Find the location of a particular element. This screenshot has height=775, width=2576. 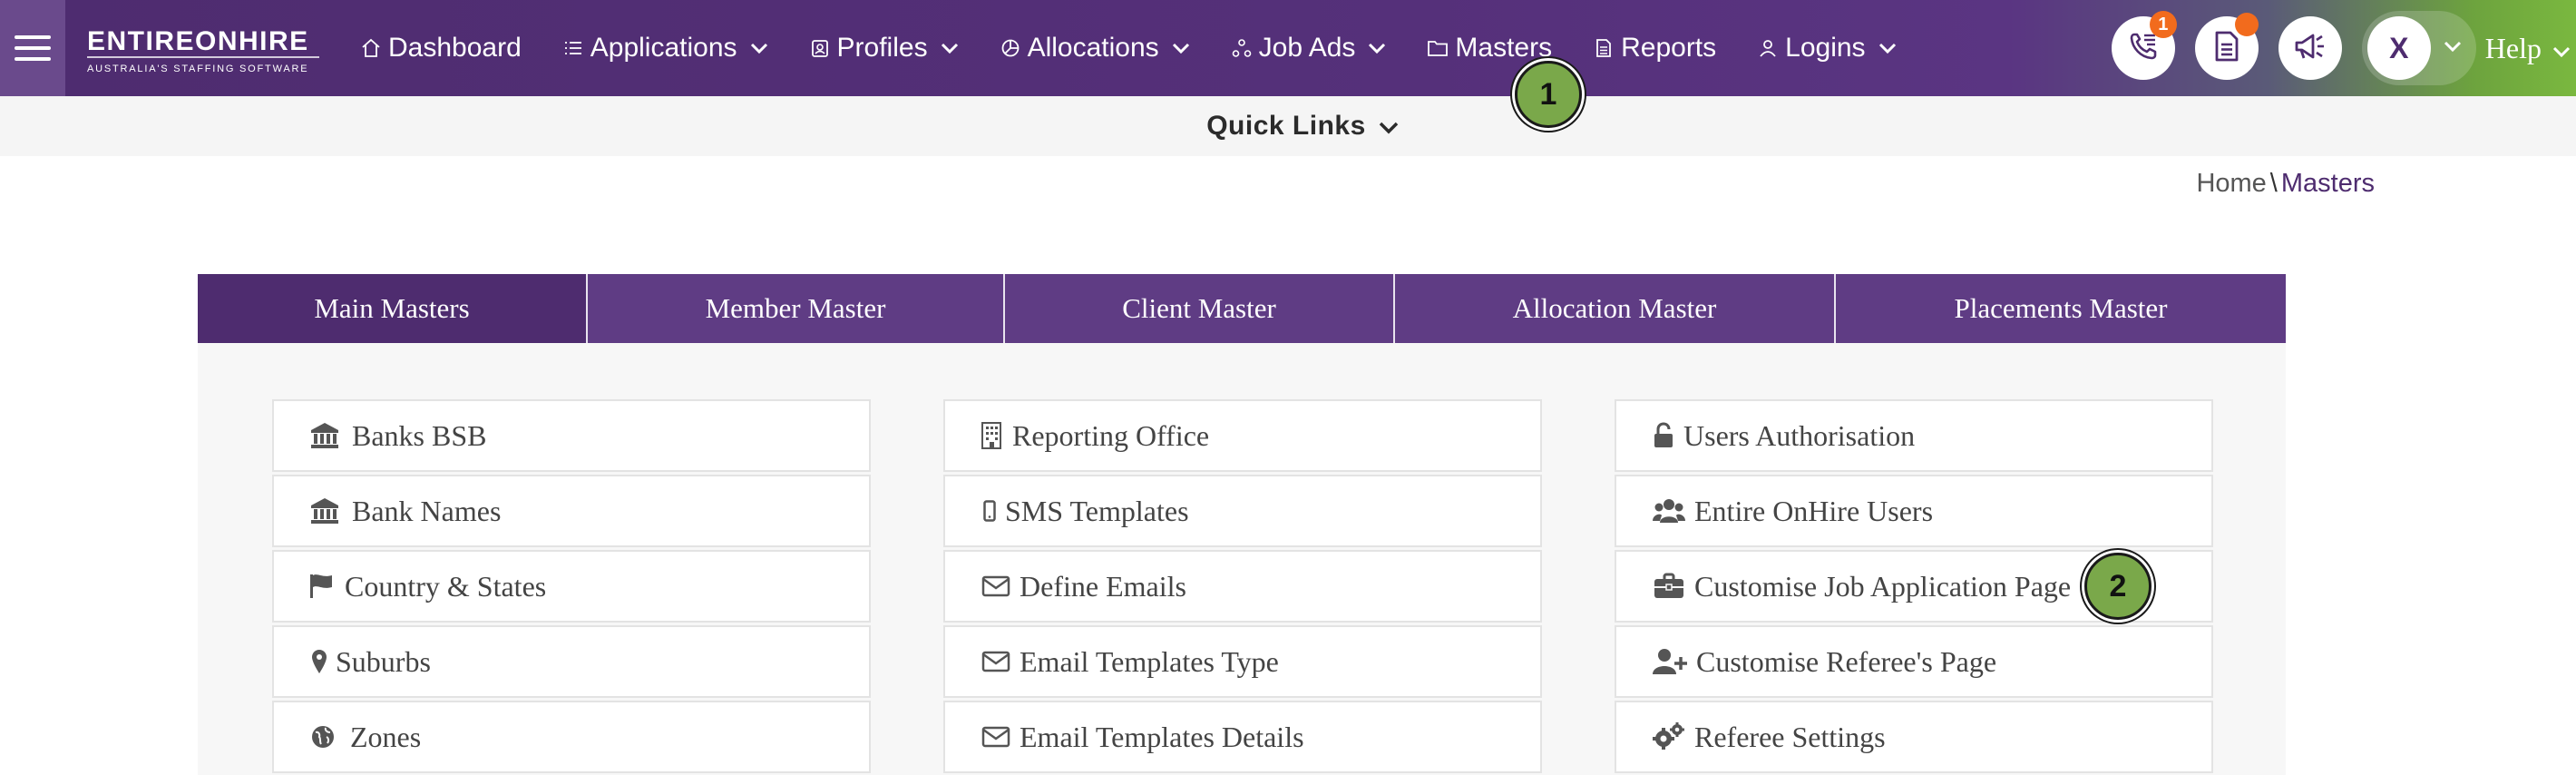

nav-reports: Reports is located at coordinates (1654, 48).